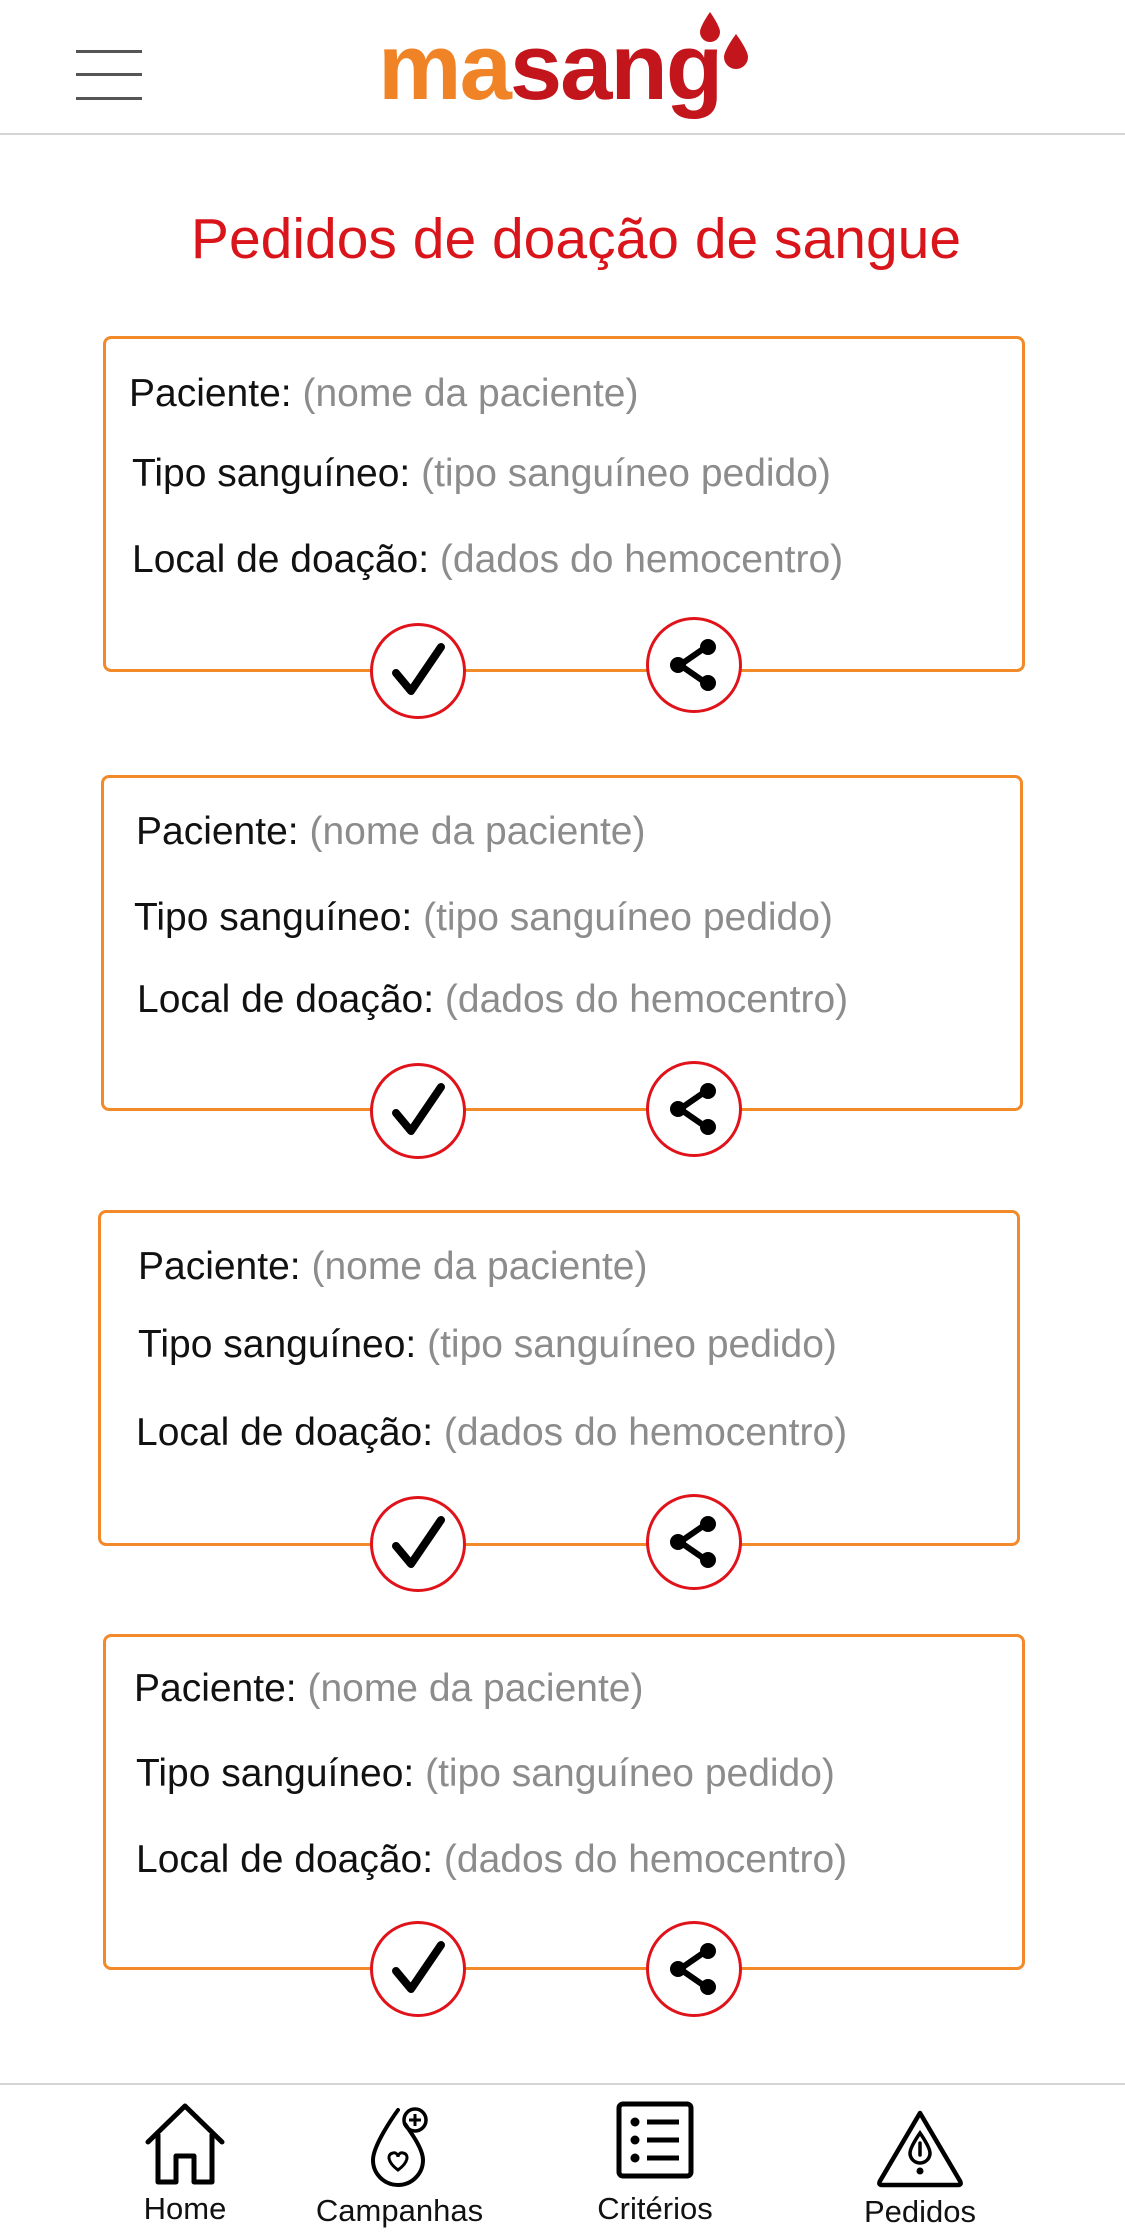  Describe the element at coordinates (724, 40) in the screenshot. I see `blood-drops-icon` at that location.